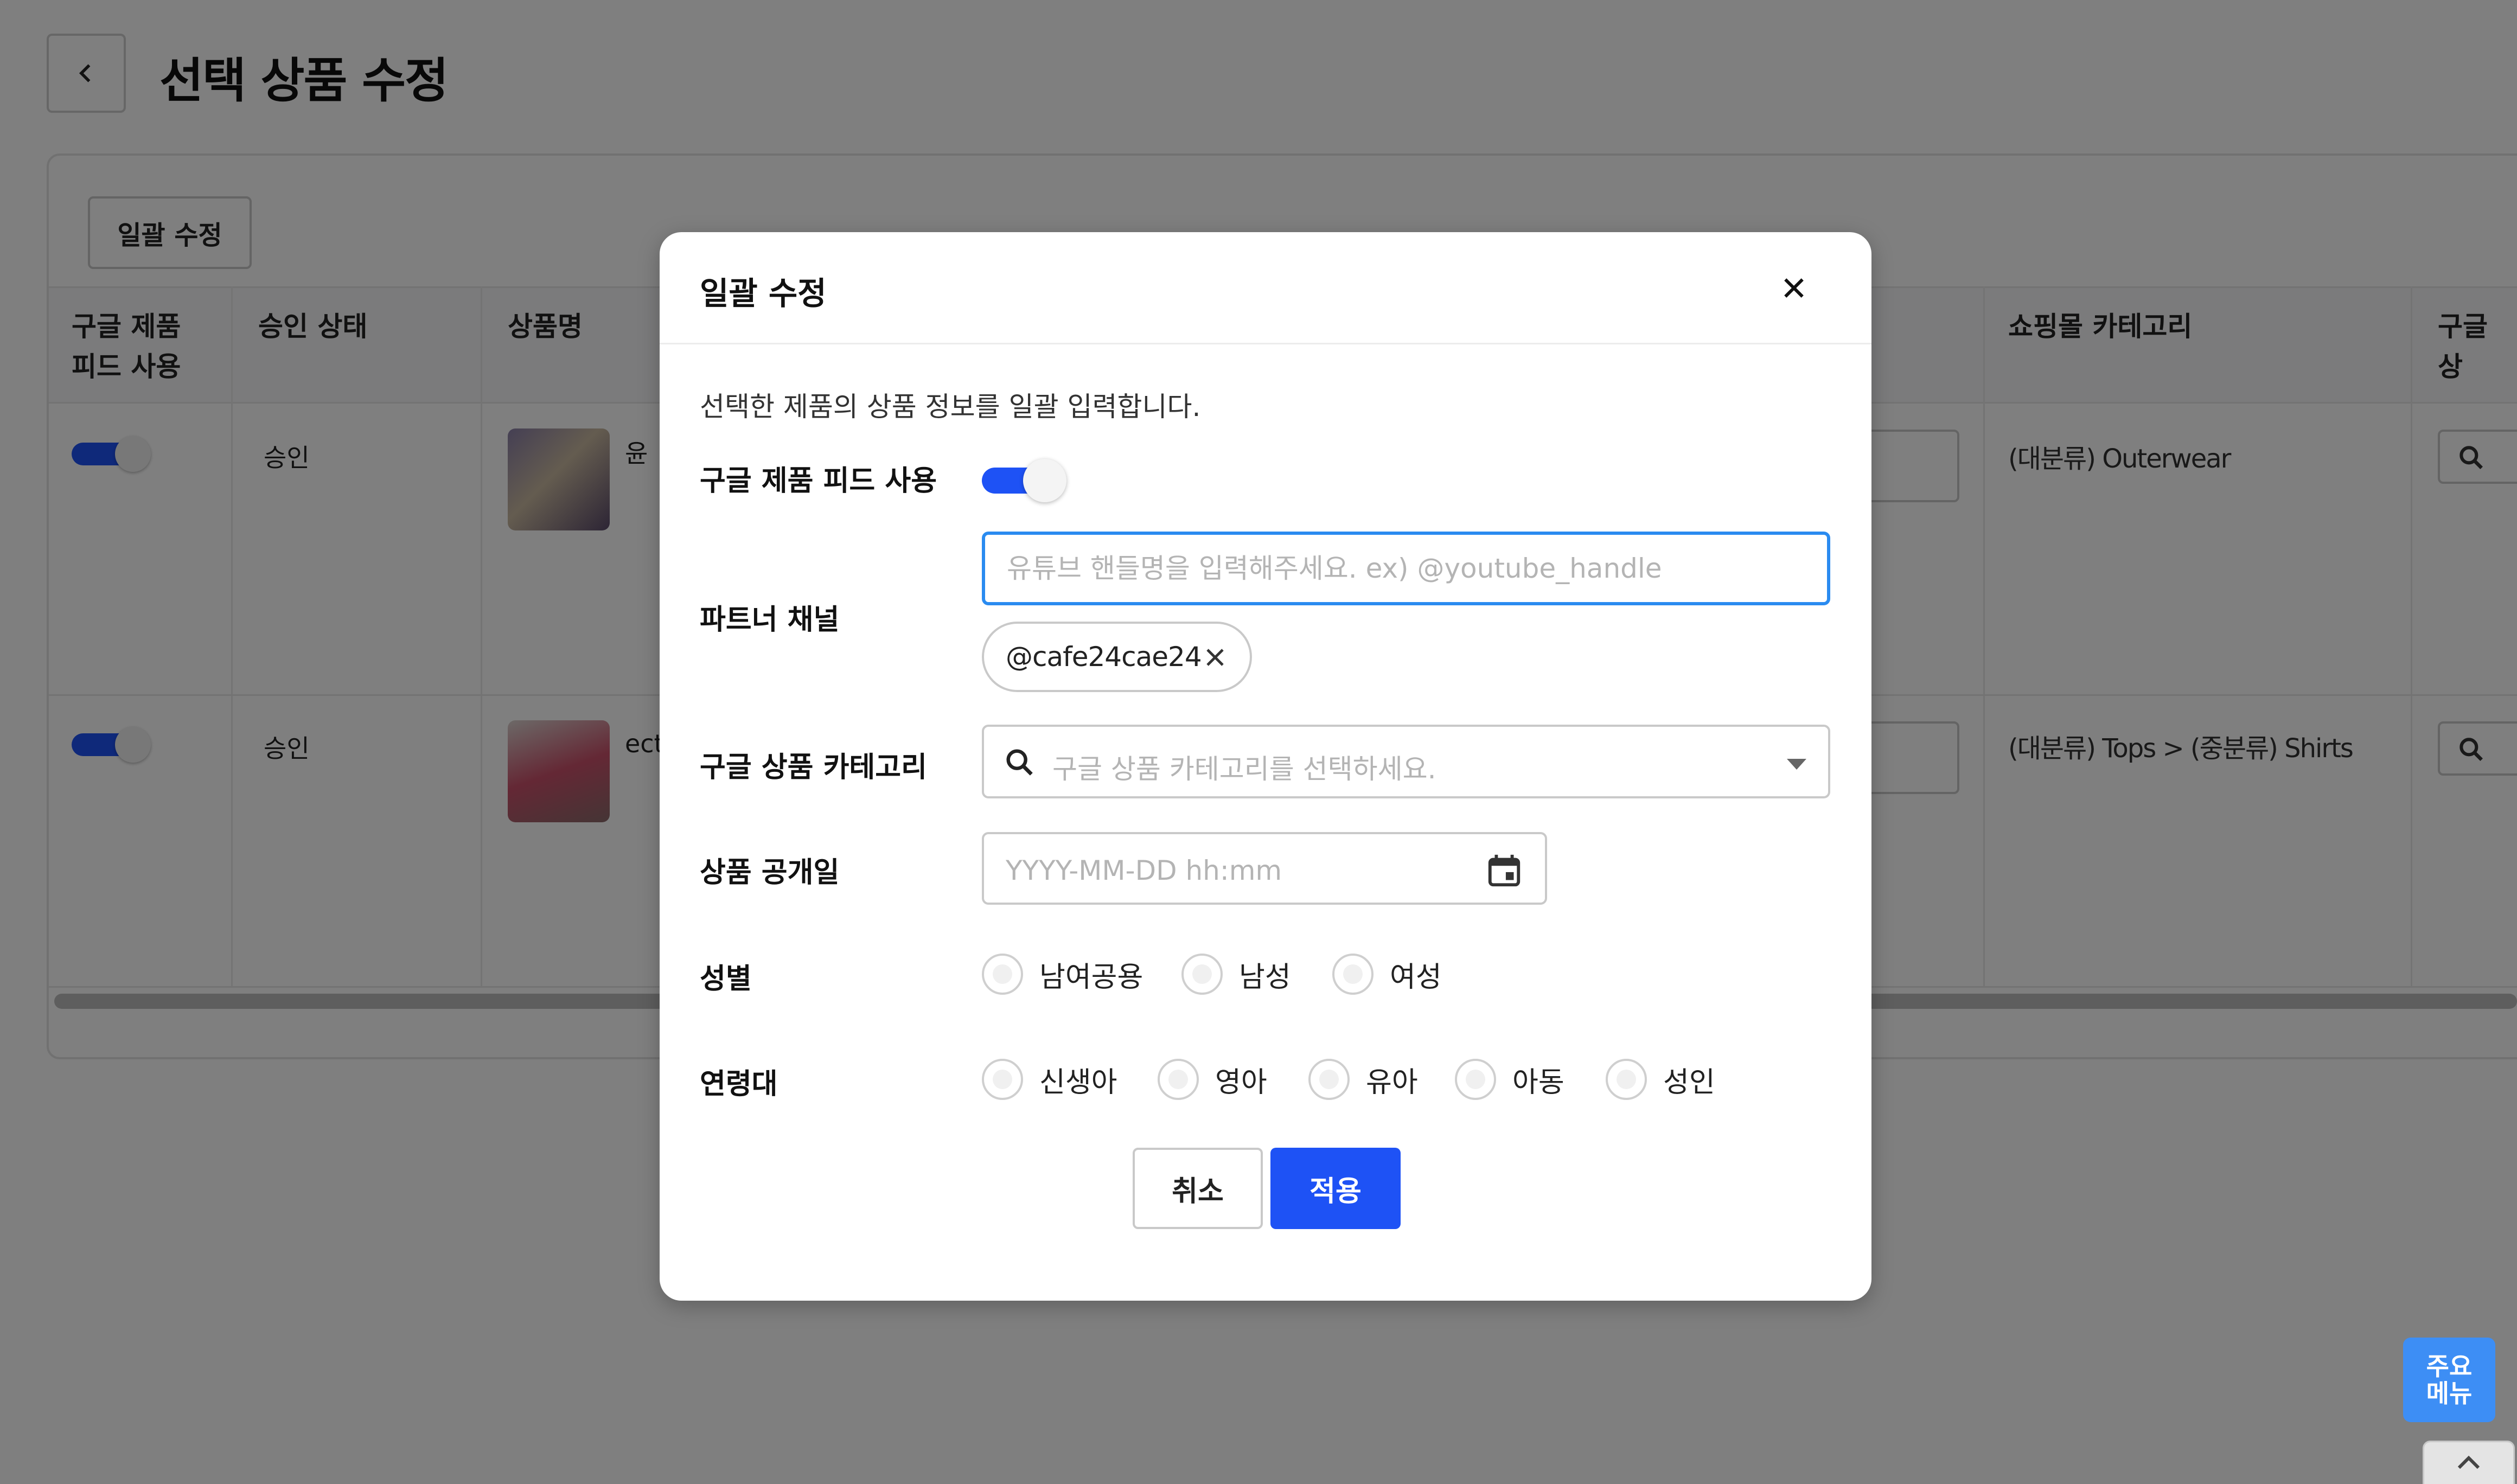  I want to click on age-radio-adult: 성인, so click(1660, 1079).